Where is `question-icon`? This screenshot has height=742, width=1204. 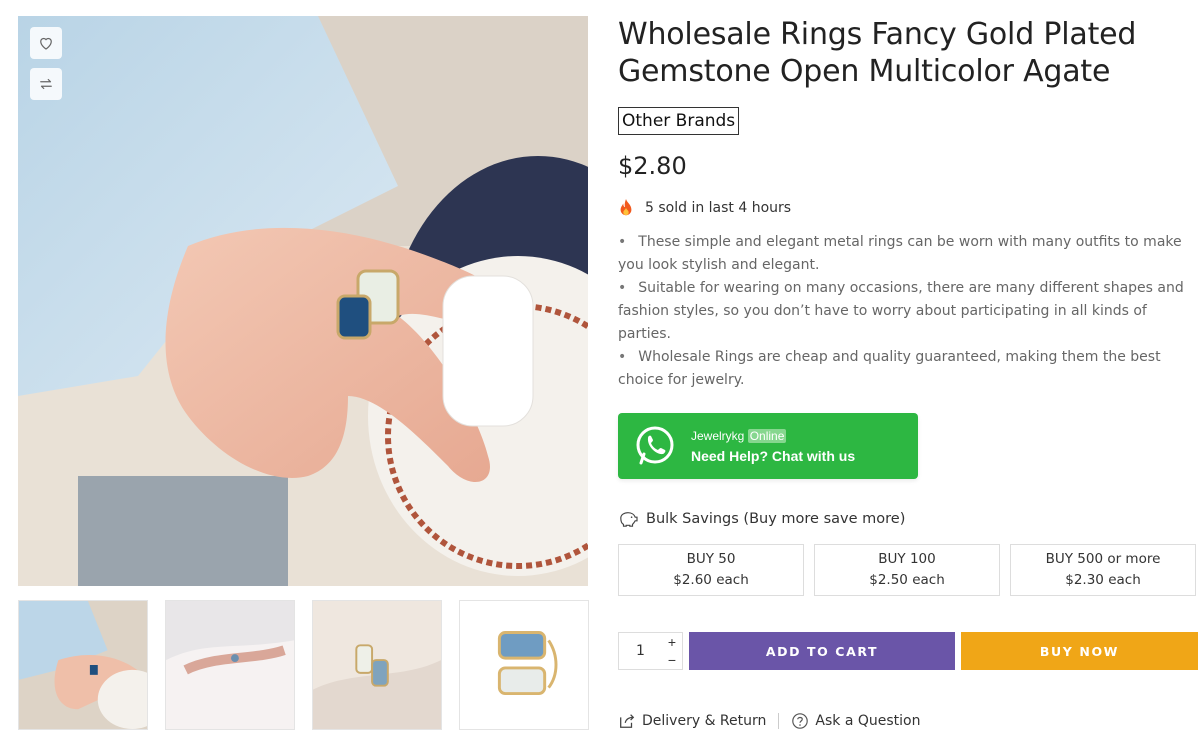
question-icon is located at coordinates (800, 721).